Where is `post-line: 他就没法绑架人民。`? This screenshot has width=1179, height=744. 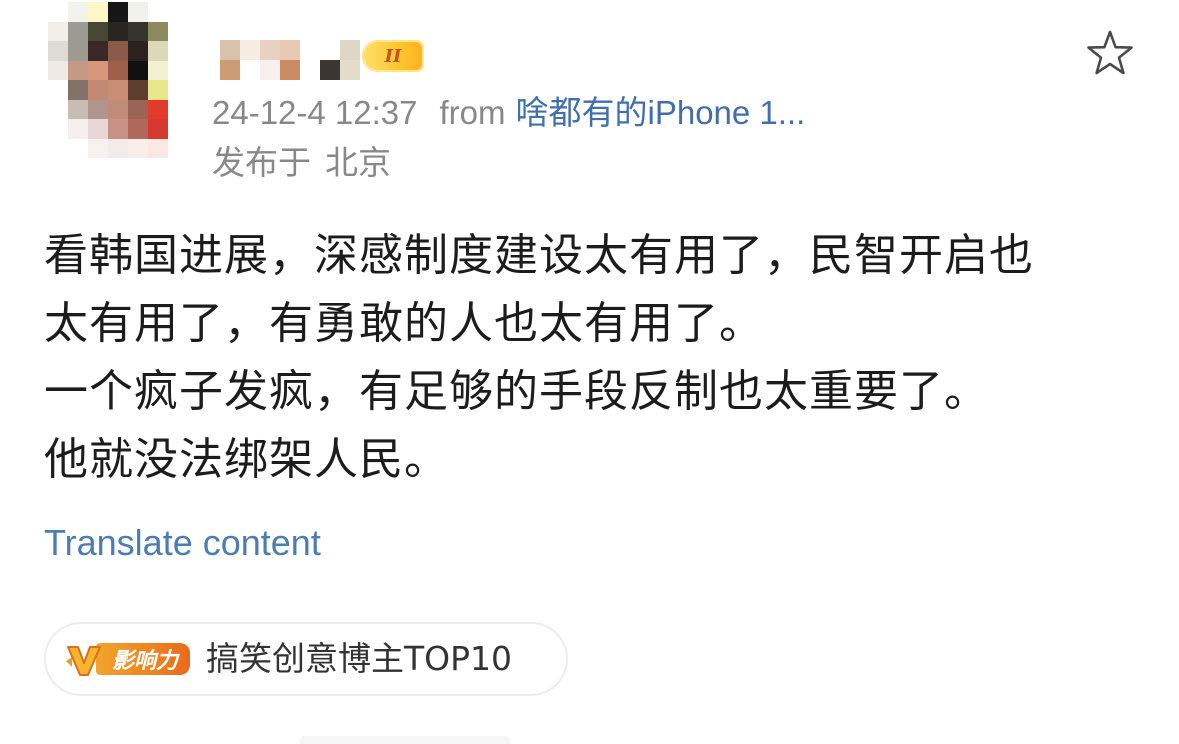
post-line: 他就没法绑架人民。 is located at coordinates (246, 459).